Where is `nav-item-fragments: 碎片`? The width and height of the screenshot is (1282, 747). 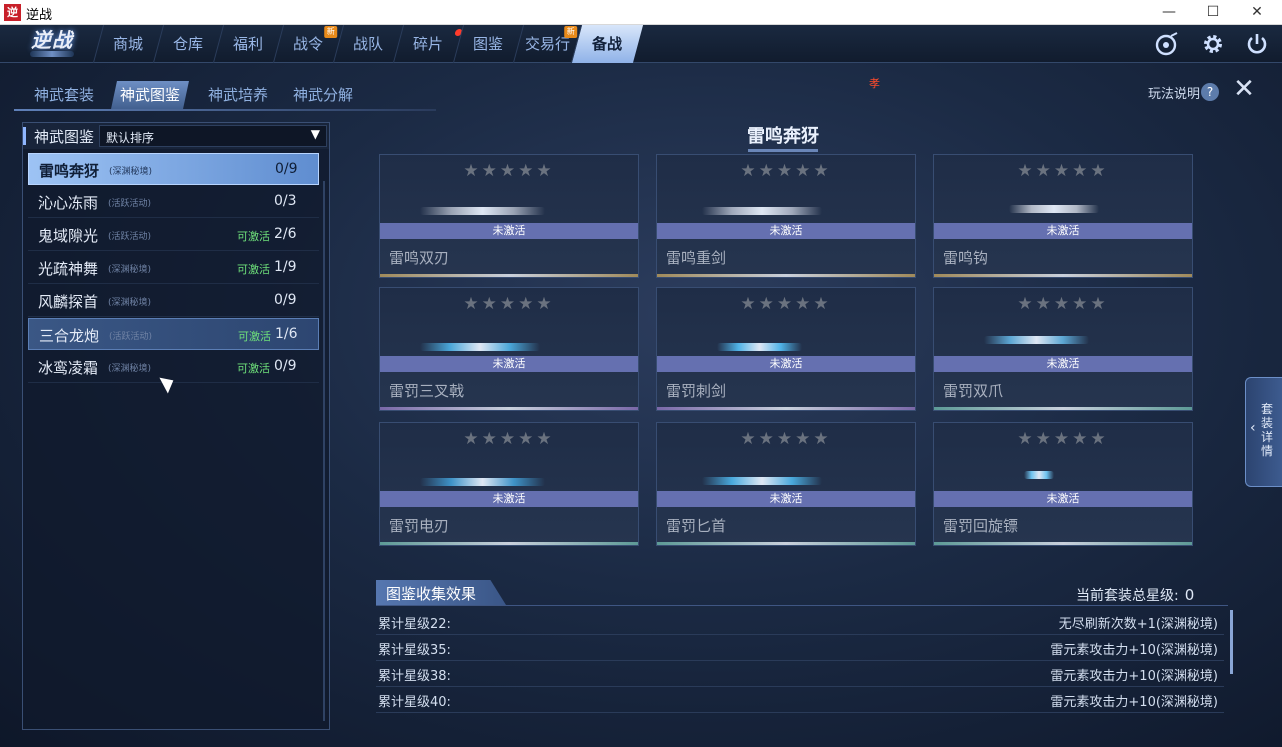
nav-item-fragments: 碎片 is located at coordinates (428, 44).